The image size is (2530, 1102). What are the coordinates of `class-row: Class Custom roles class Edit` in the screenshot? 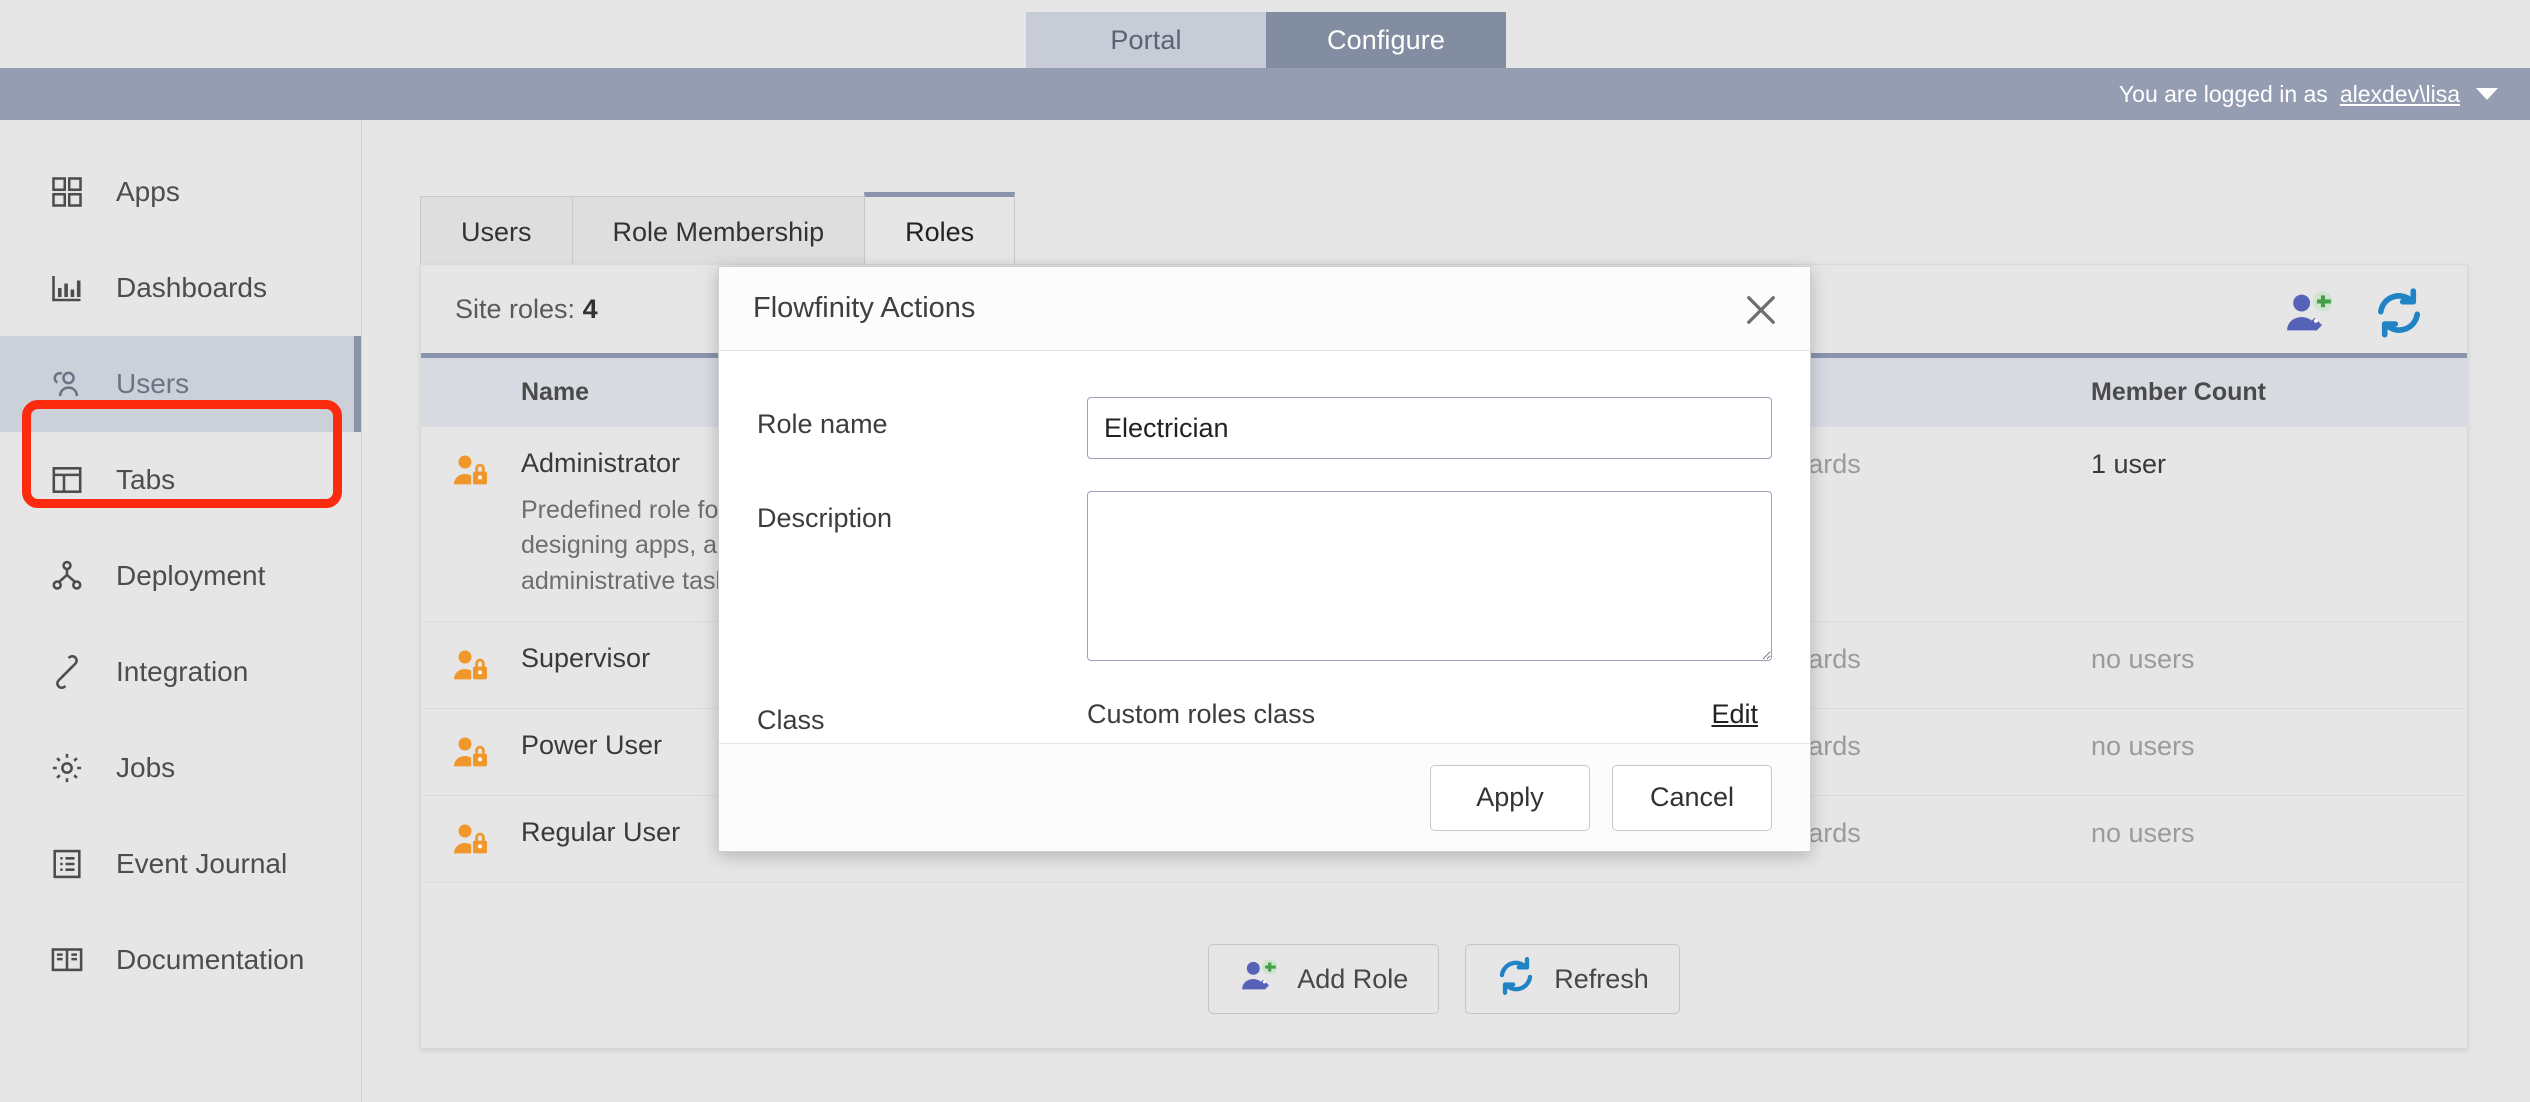 It's located at (1264, 714).